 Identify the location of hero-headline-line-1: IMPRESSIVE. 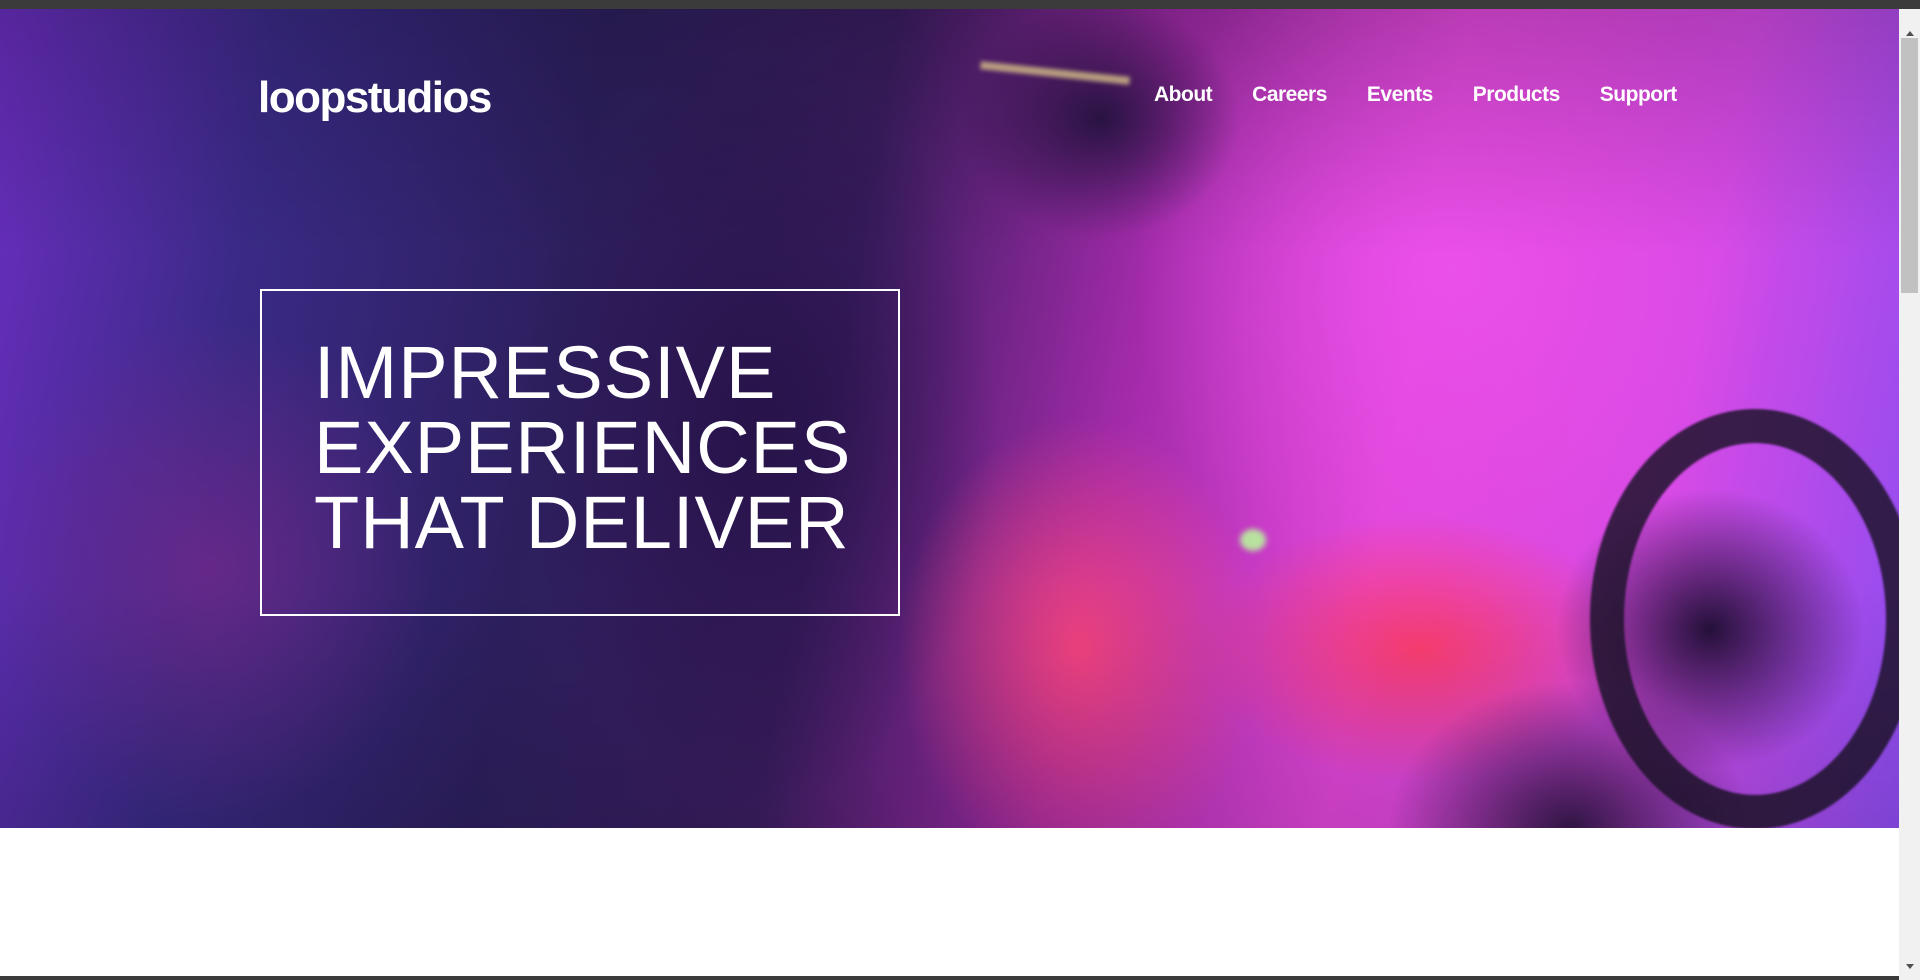
(545, 372).